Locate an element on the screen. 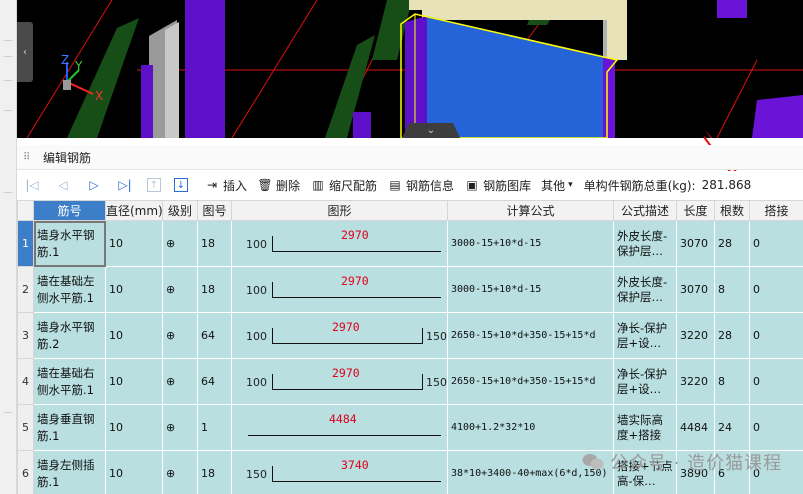 This screenshot has width=803, height=494. rebar-name-cell: 墙身左侧插筋.1 is located at coordinates (69, 472).